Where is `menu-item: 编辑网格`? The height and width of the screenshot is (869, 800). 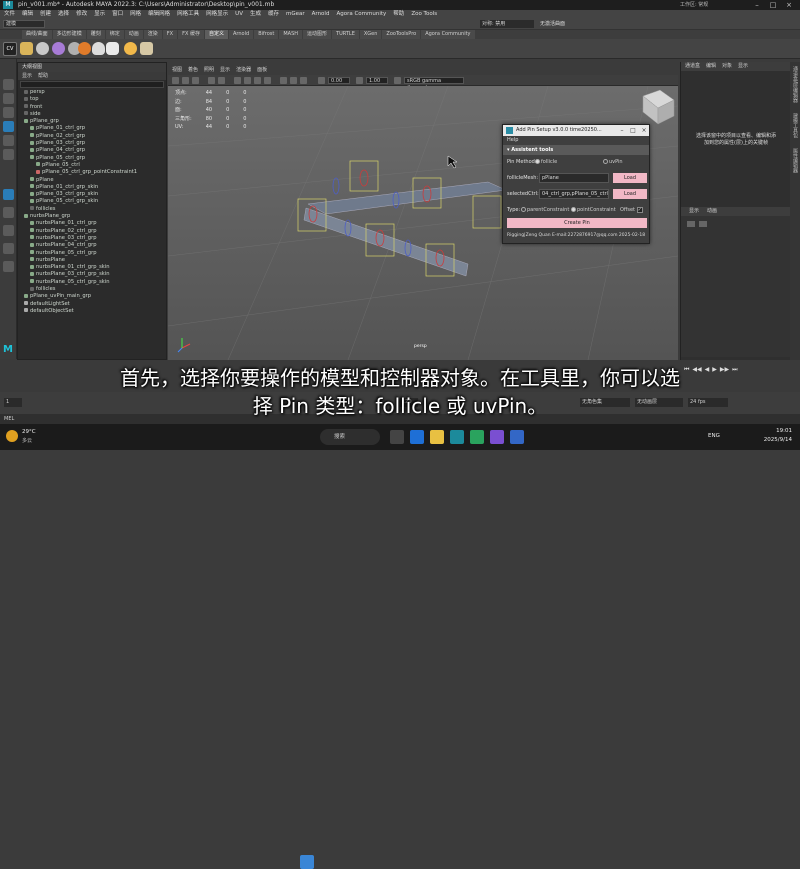
menu-item: 编辑网格 is located at coordinates (159, 14).